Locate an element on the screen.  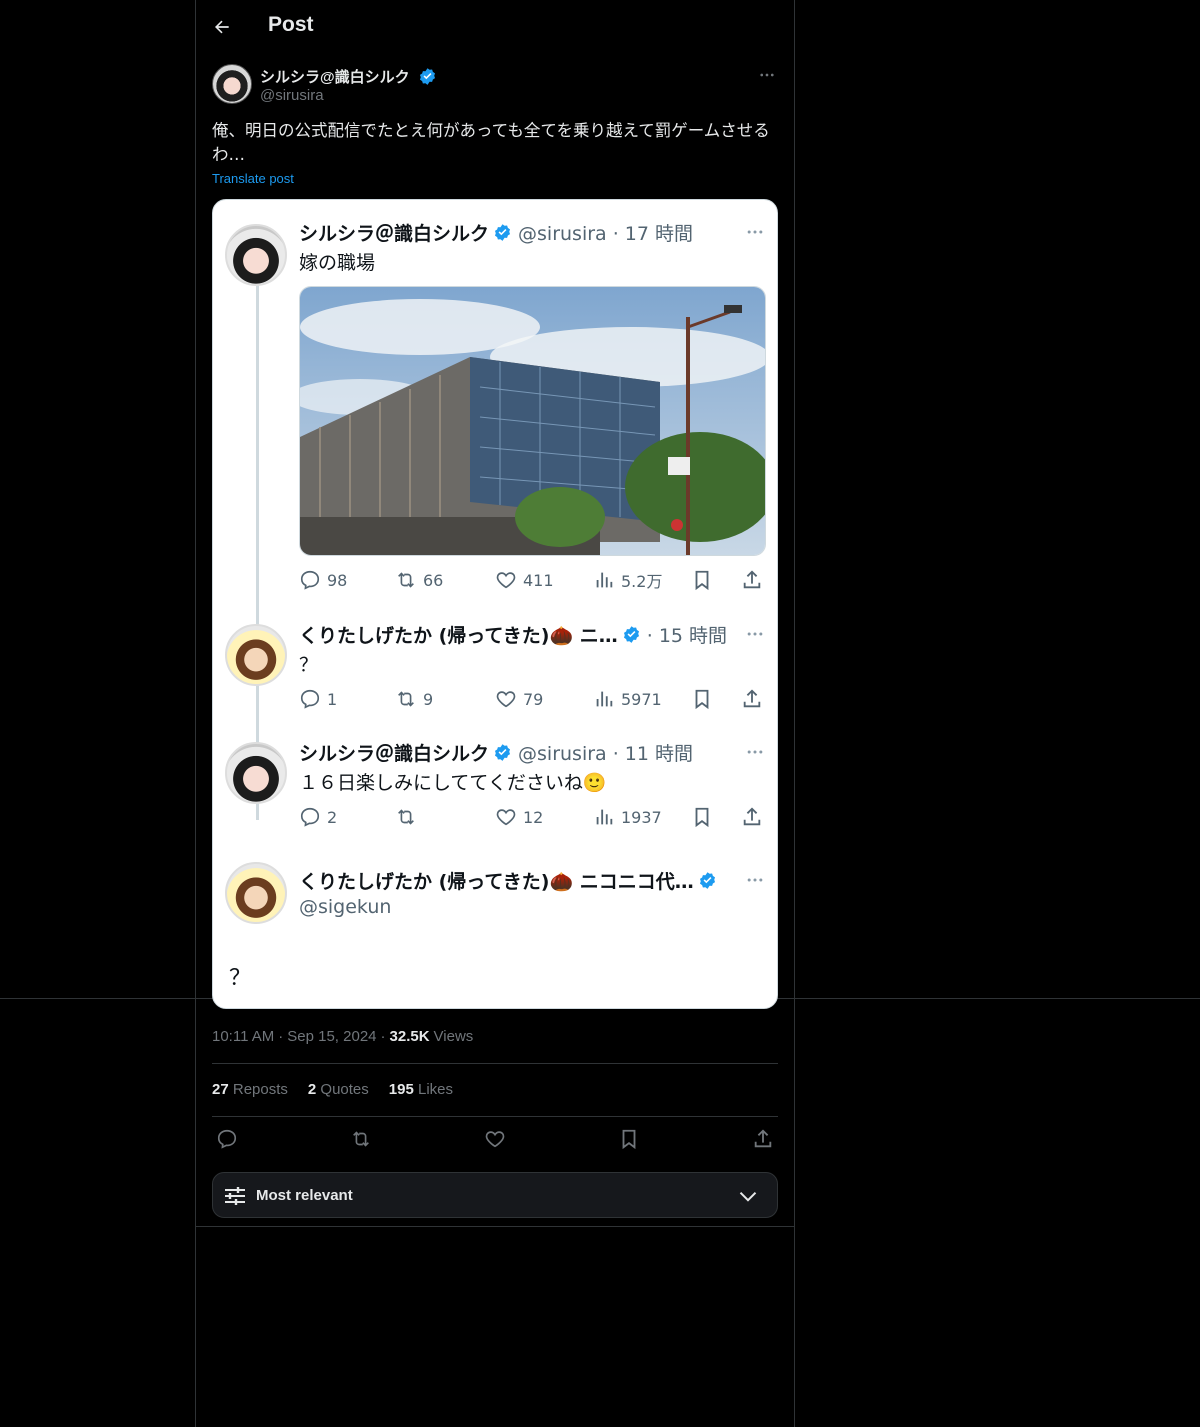
tweet-meta: @sirusira · 17 時間 is located at coordinates (606, 233).